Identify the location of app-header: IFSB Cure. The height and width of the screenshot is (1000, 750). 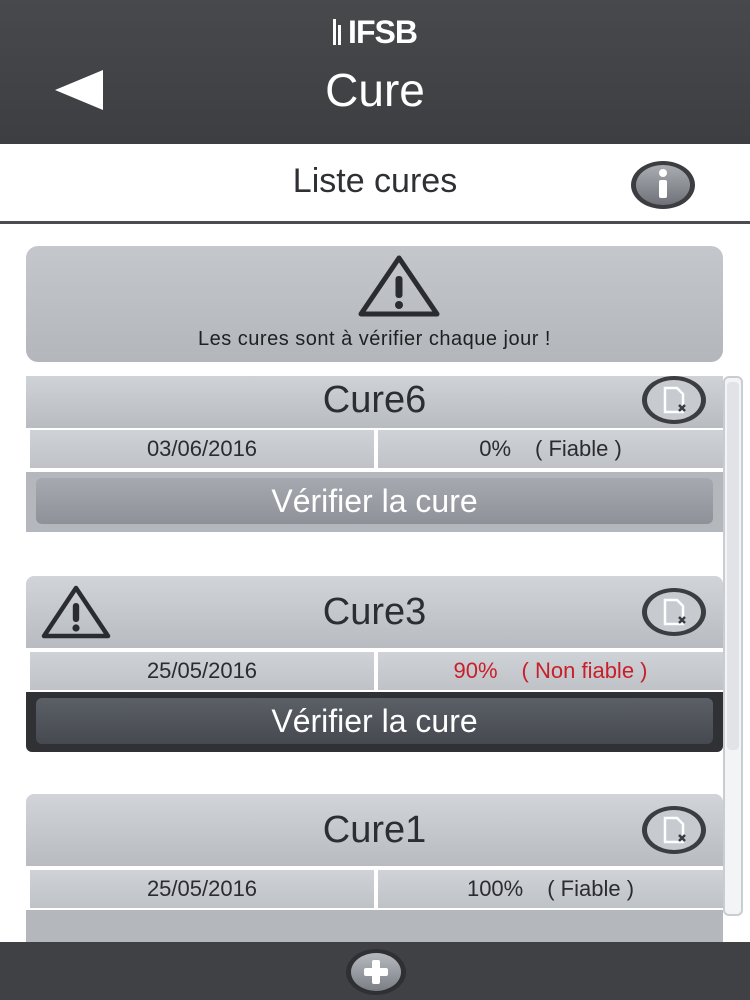
(375, 72).